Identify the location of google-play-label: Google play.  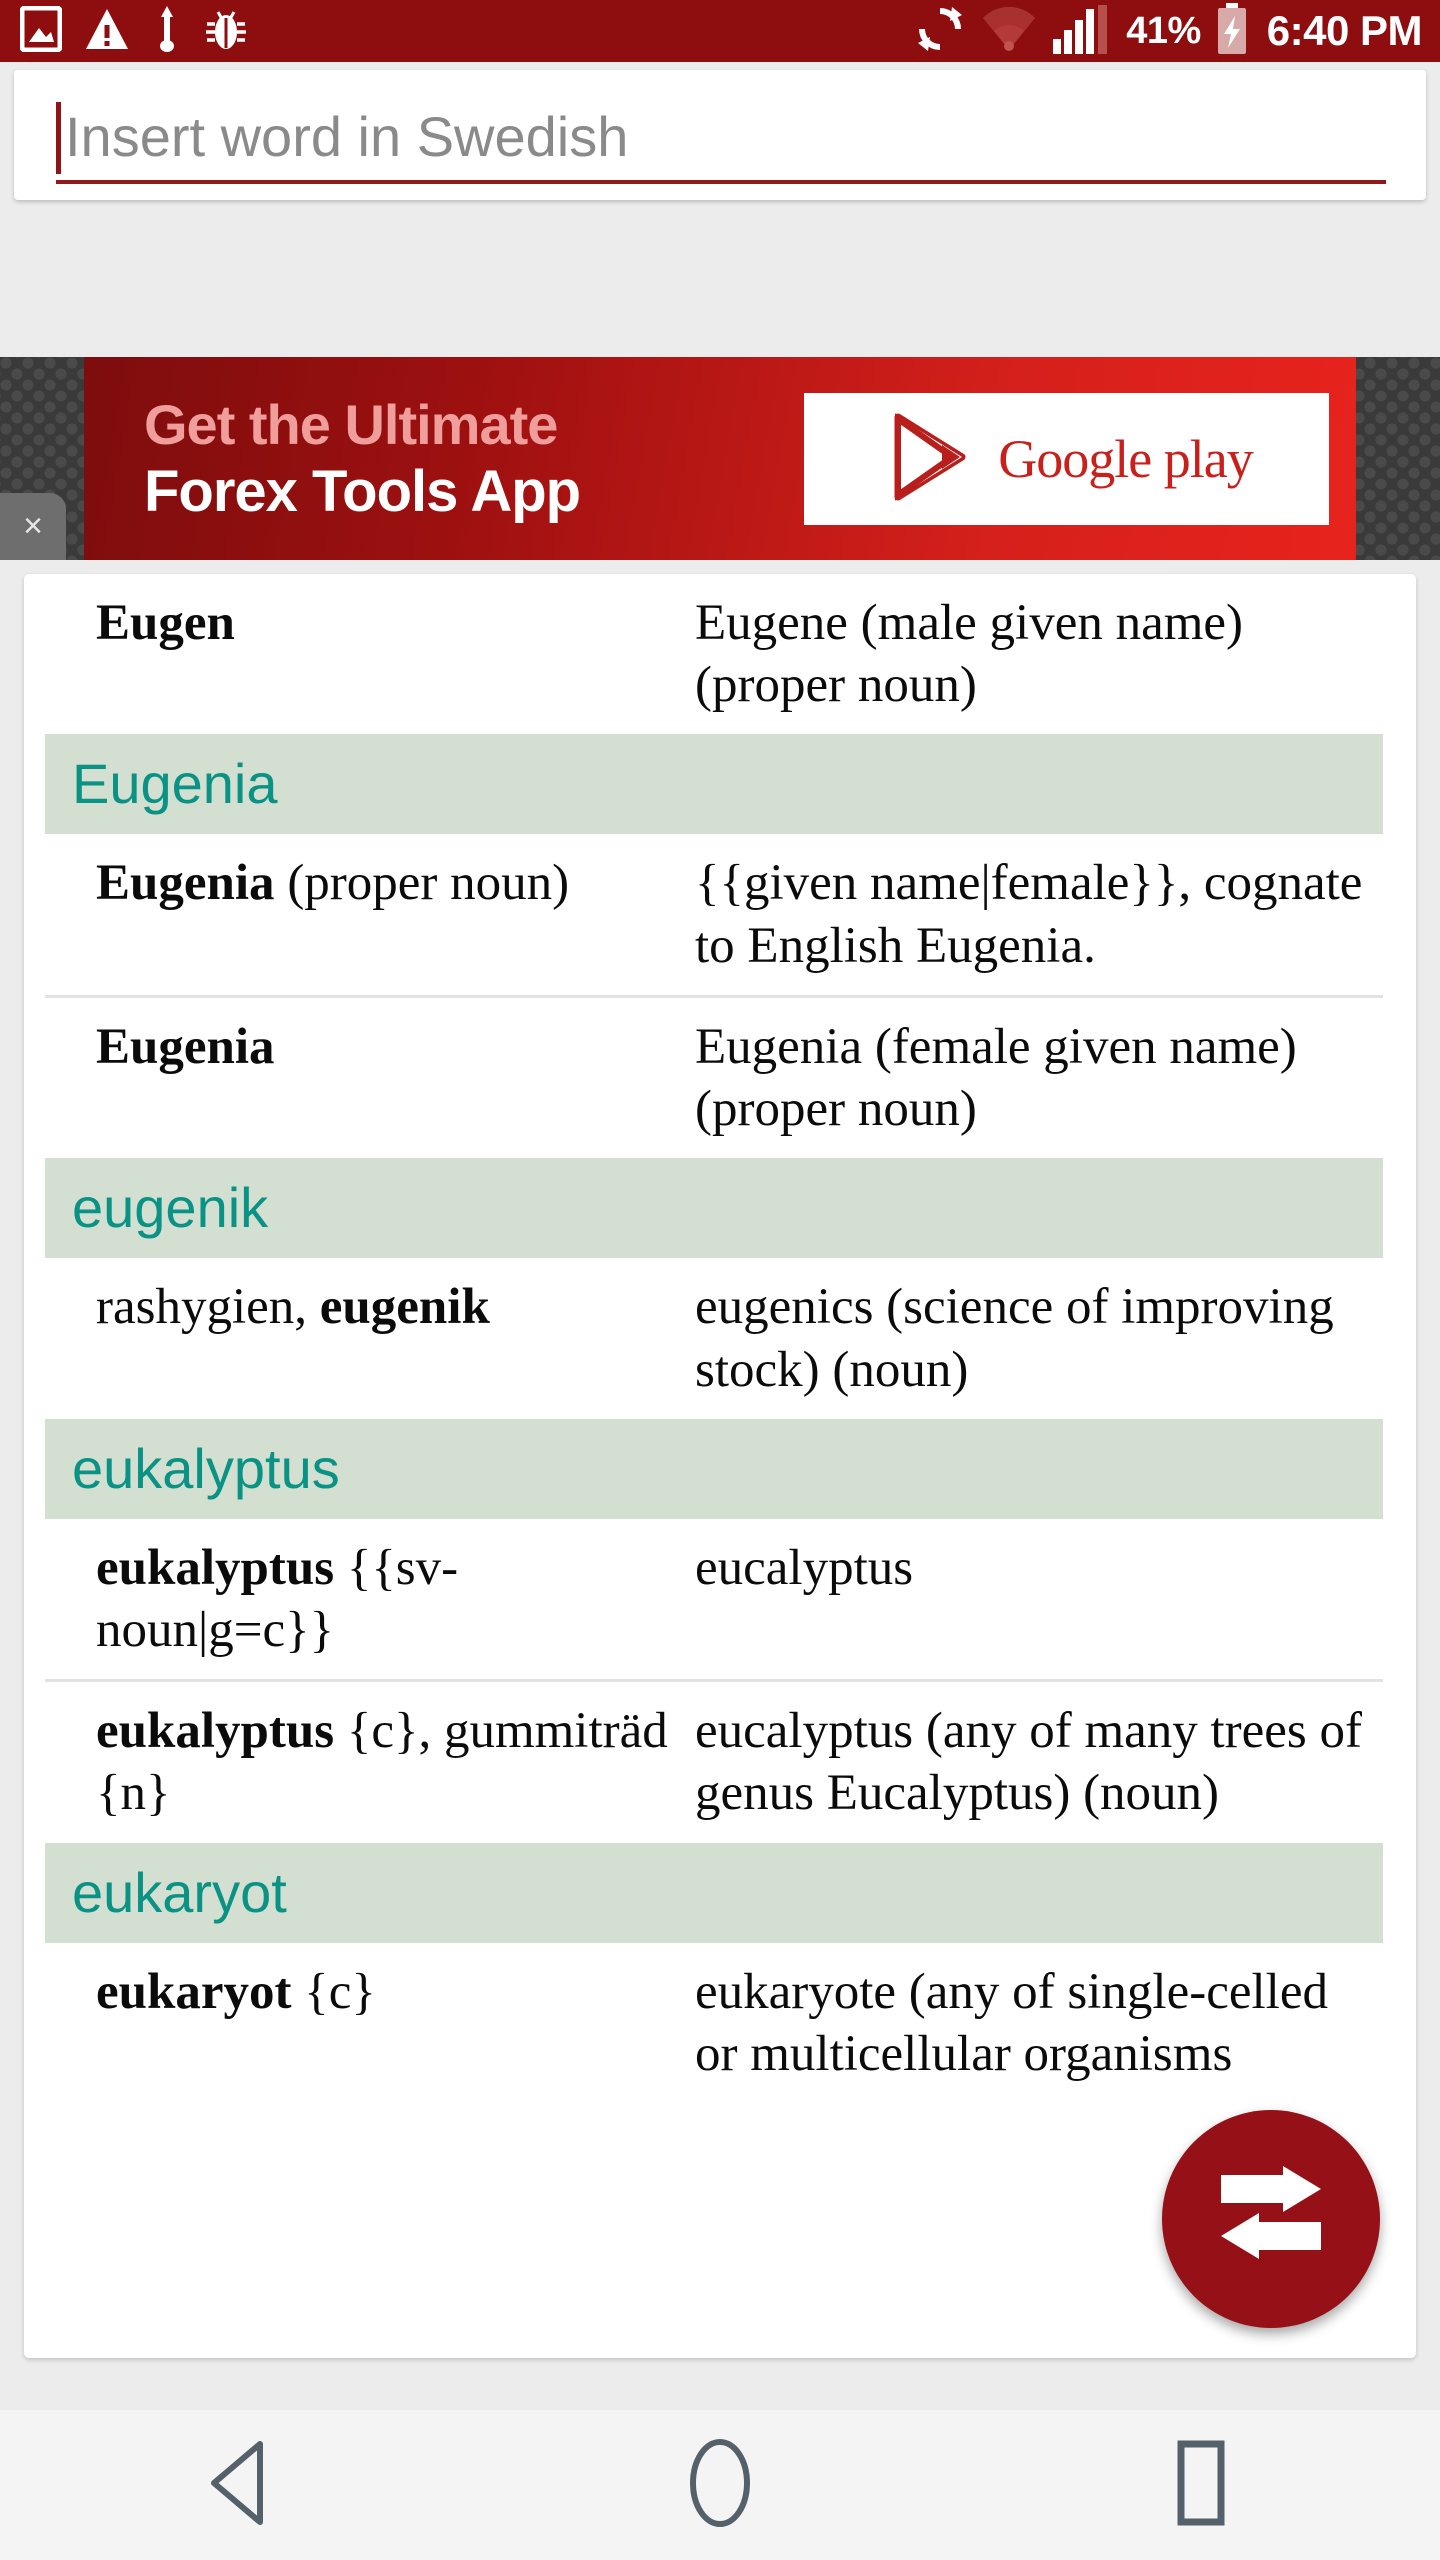
(1125, 459).